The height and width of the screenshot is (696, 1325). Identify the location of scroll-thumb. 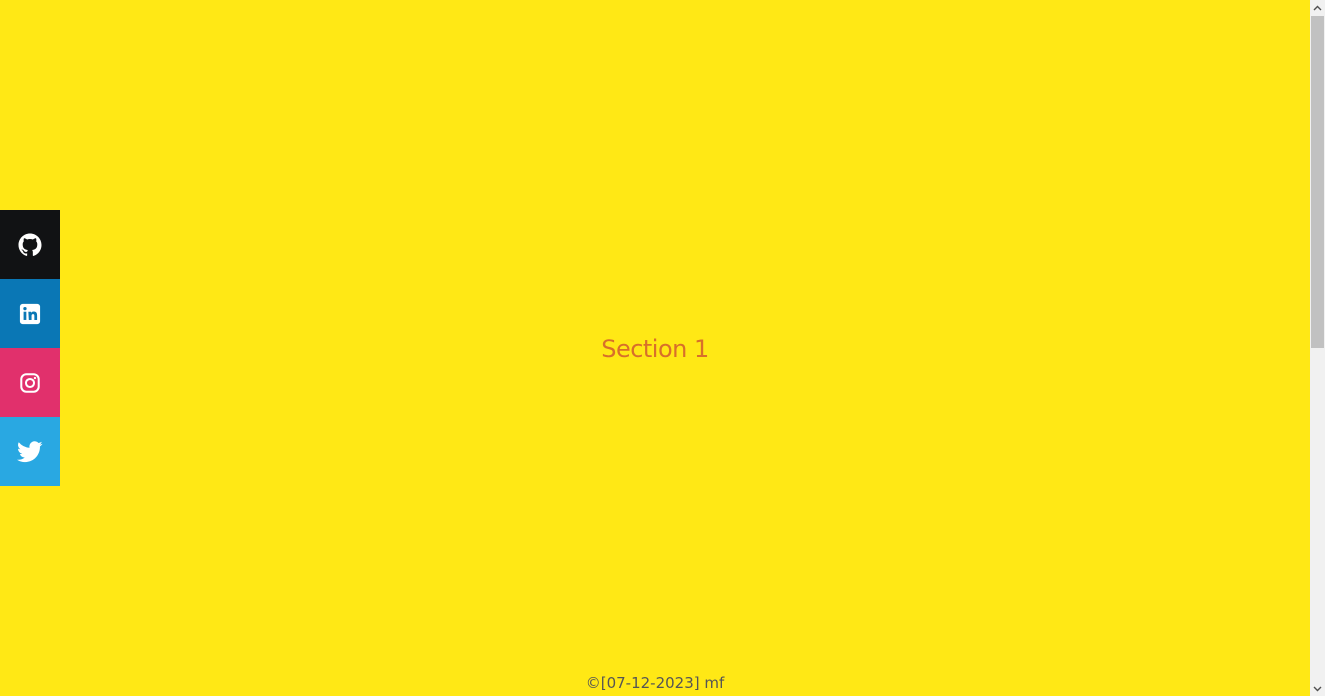
(1317, 182).